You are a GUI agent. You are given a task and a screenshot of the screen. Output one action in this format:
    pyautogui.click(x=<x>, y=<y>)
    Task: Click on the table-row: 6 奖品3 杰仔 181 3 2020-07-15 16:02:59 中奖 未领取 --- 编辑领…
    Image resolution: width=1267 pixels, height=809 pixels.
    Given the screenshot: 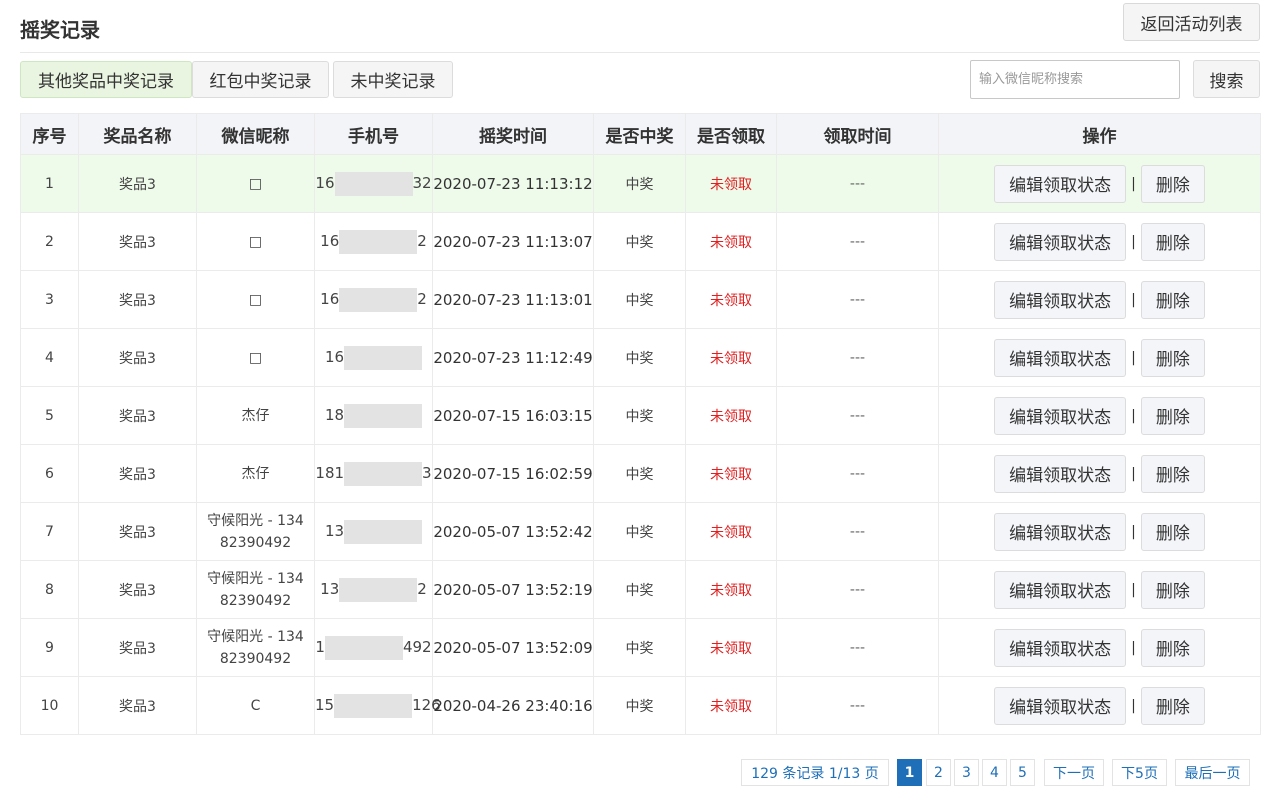 What is the action you would take?
    pyautogui.click(x=640, y=473)
    